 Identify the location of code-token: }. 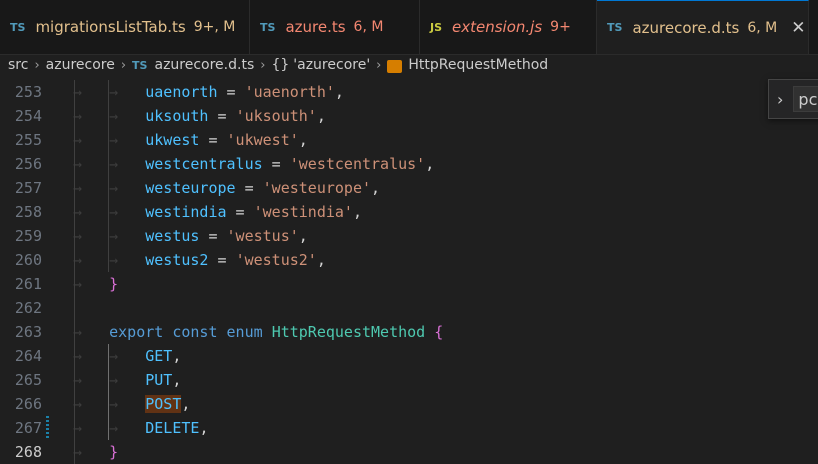
(114, 452).